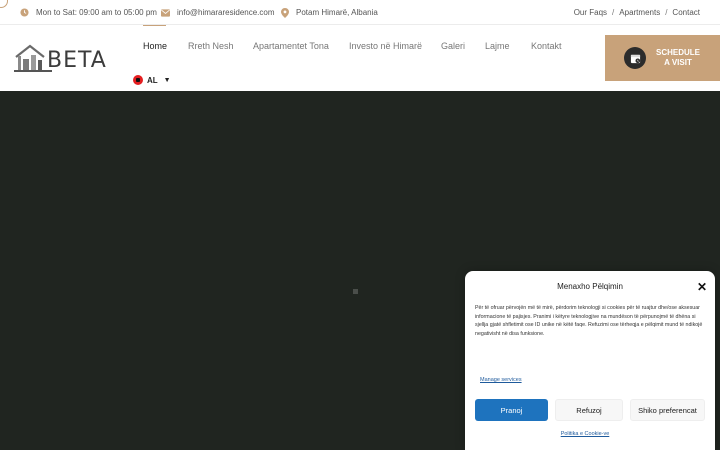 Image resolution: width=720 pixels, height=450 pixels. Describe the element at coordinates (501, 380) in the screenshot. I see `manage-services-link: Manage services` at that location.